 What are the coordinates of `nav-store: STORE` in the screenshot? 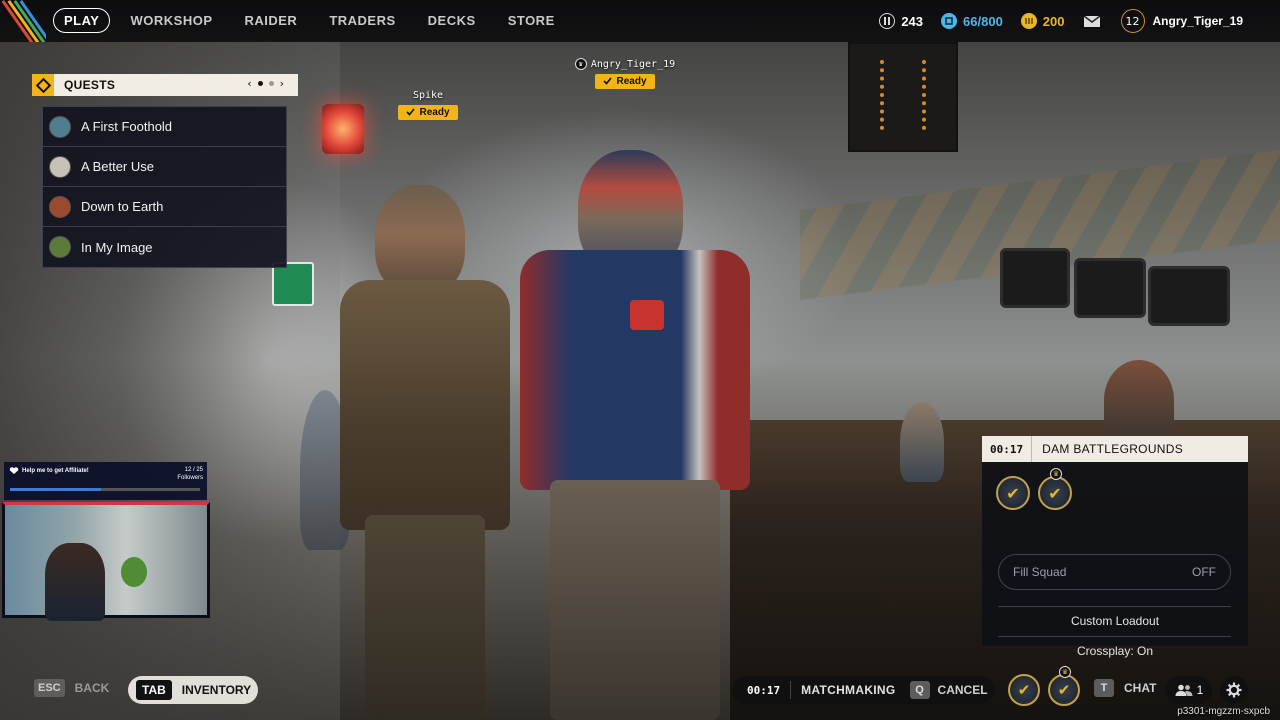 It's located at (531, 20).